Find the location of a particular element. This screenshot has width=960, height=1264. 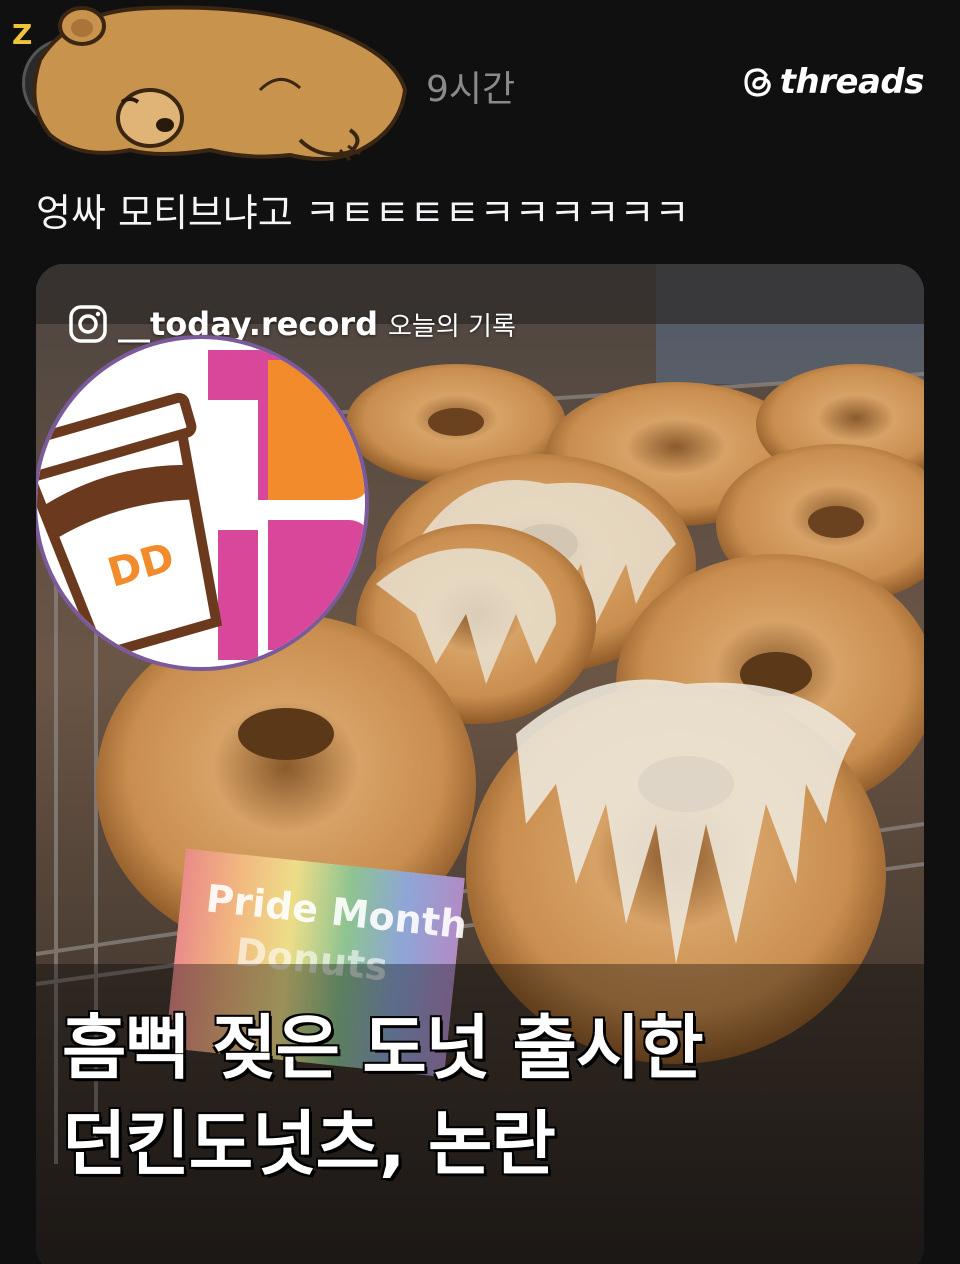

post-header: Z 9시간 threads is located at coordinates (480, 85).